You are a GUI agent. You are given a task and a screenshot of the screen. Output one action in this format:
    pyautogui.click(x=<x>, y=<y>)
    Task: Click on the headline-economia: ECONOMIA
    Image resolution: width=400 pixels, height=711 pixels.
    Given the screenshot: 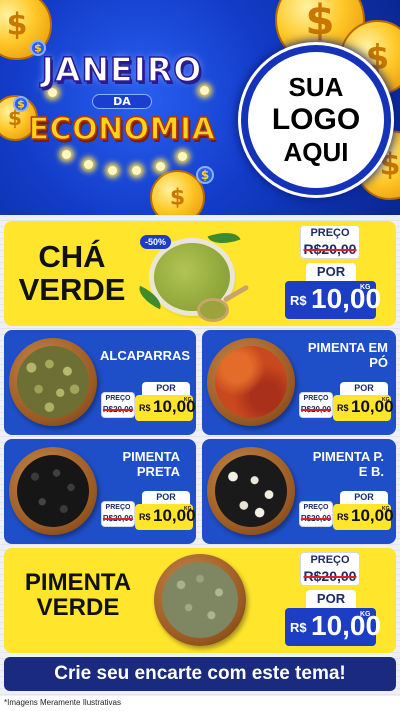 What is the action you would take?
    pyautogui.click(x=122, y=129)
    